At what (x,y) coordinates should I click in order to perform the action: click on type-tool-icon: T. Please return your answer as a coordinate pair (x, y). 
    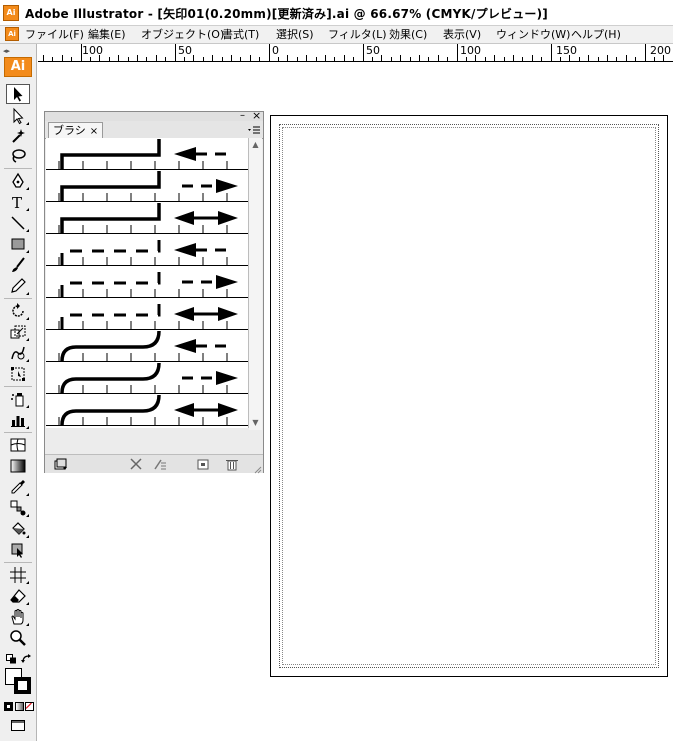
    Looking at the image, I should click on (18, 202).